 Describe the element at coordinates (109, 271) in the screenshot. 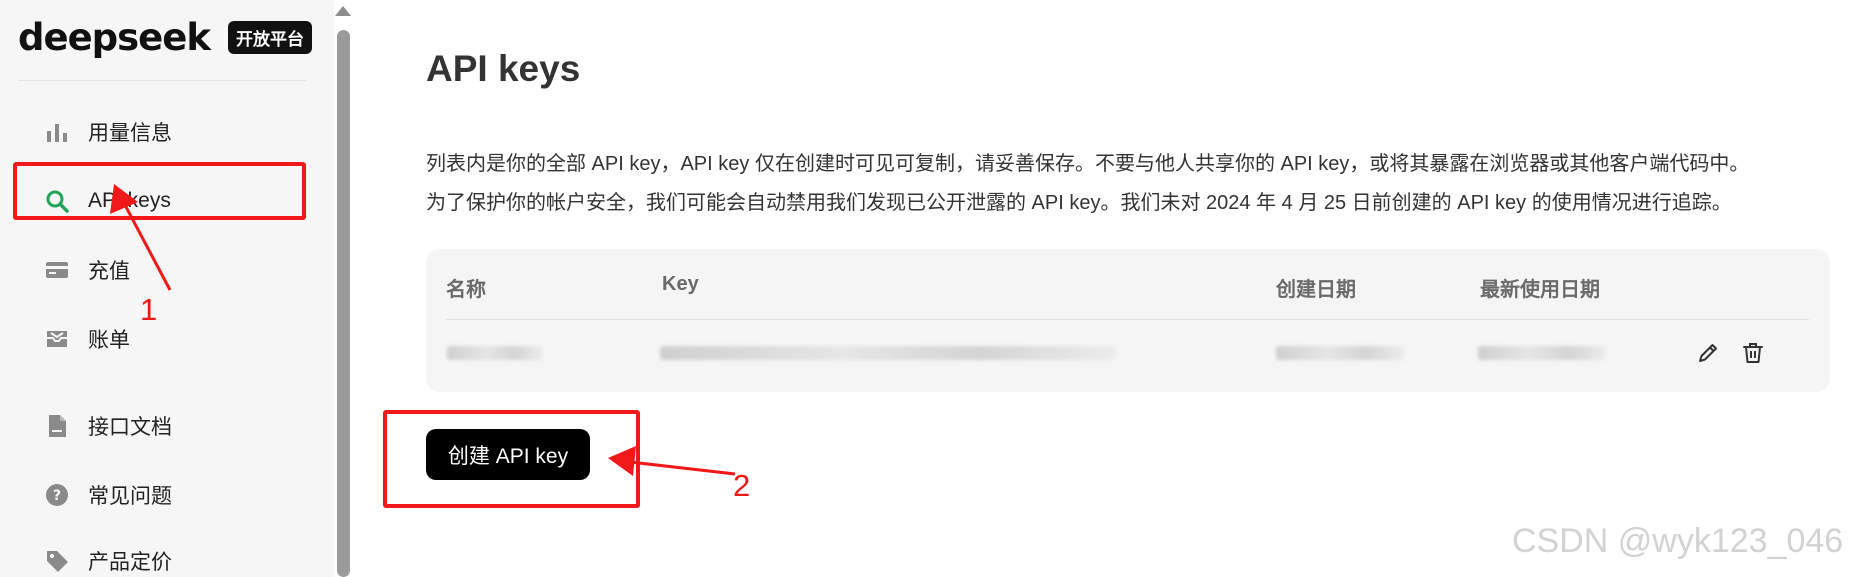

I see `sidebar-item-label: 充值` at that location.